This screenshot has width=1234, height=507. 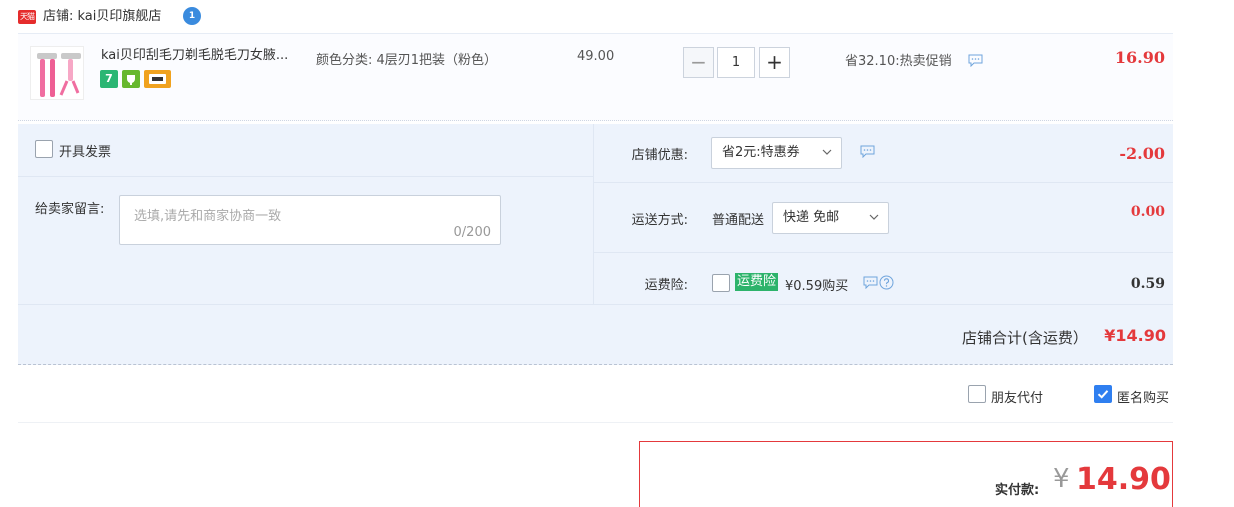 What do you see at coordinates (1017, 490) in the screenshot?
I see `actual-payment-label: 实付款:` at bounding box center [1017, 490].